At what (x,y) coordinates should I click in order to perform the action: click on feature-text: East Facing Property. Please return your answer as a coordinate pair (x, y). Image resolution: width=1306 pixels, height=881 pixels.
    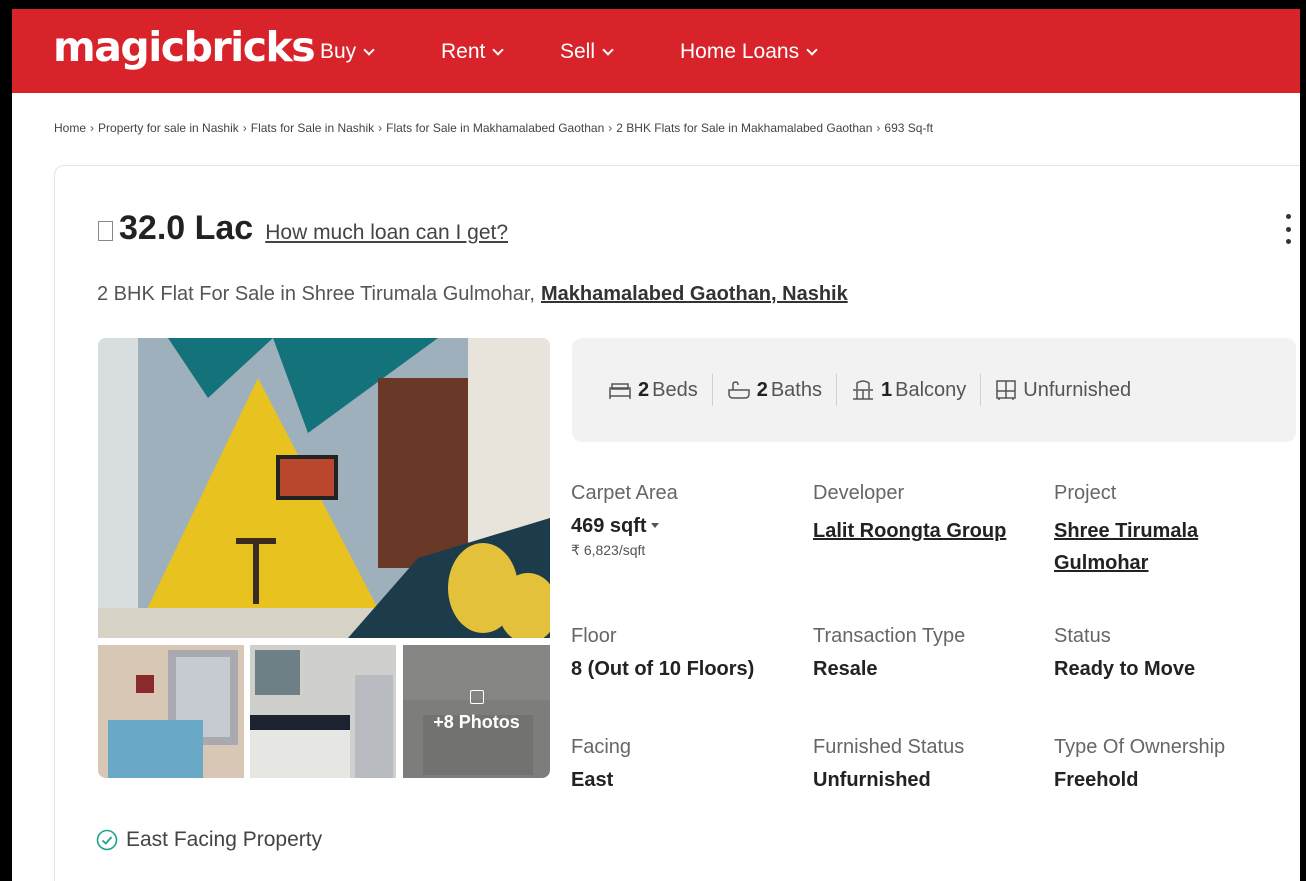
    Looking at the image, I should click on (224, 839).